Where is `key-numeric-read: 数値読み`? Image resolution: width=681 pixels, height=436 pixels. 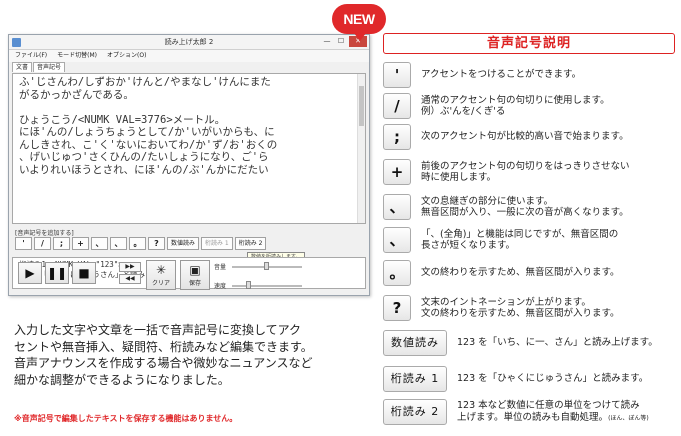 key-numeric-read: 数値読み is located at coordinates (415, 343).